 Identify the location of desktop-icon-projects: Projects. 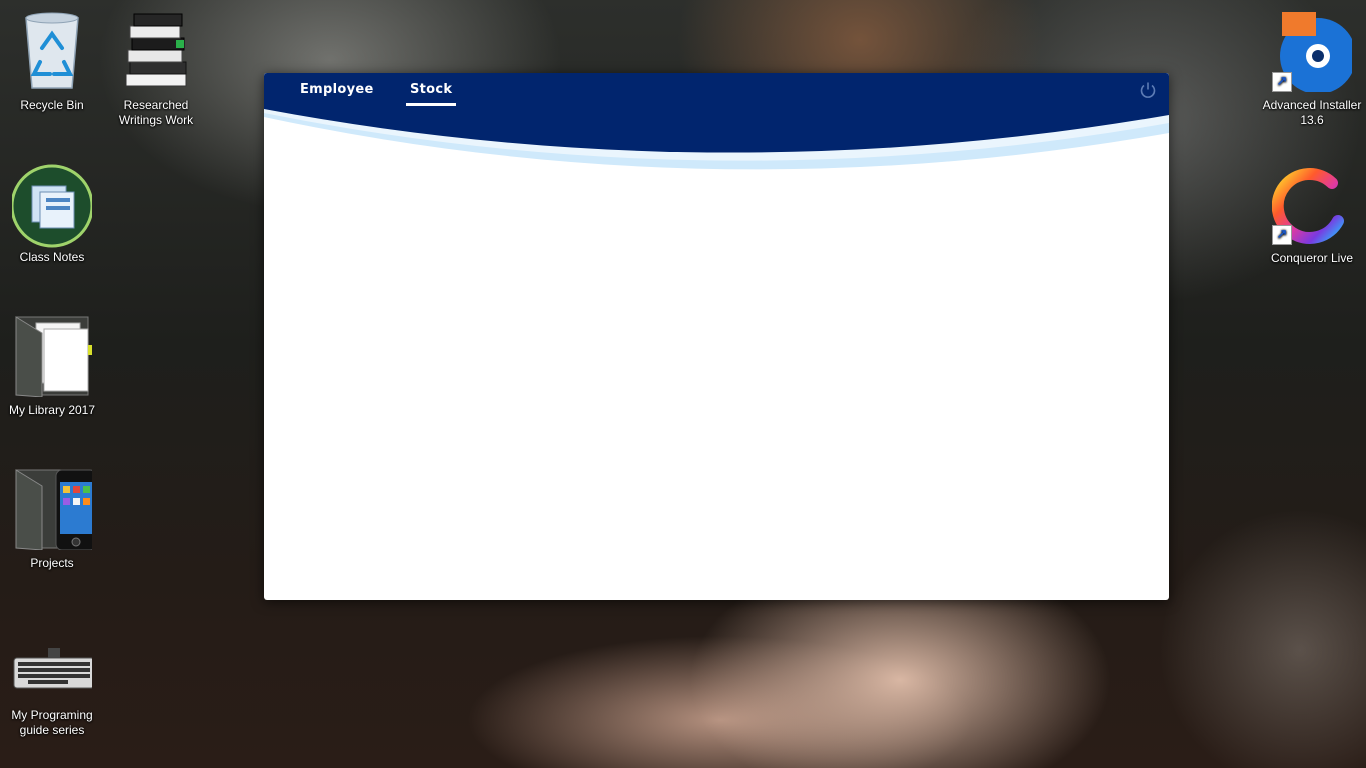
(52, 519).